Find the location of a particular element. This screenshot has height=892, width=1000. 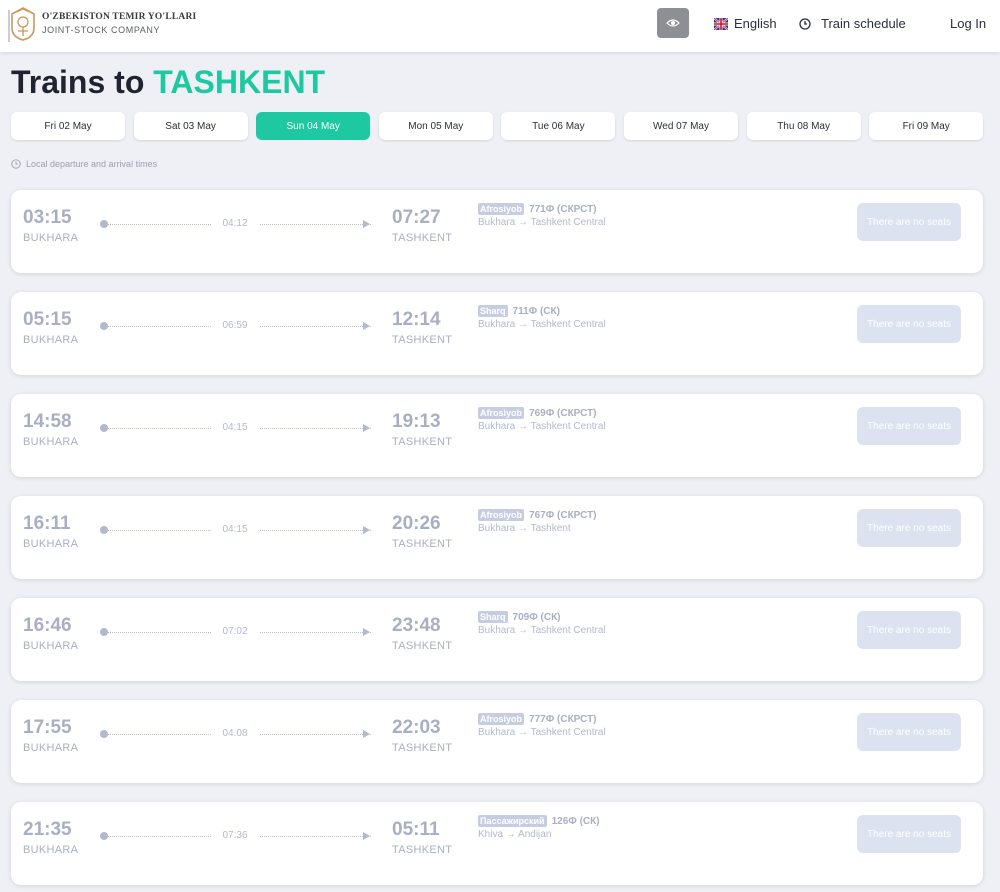

page-title: Trains to TASHKENT is located at coordinates (168, 82).